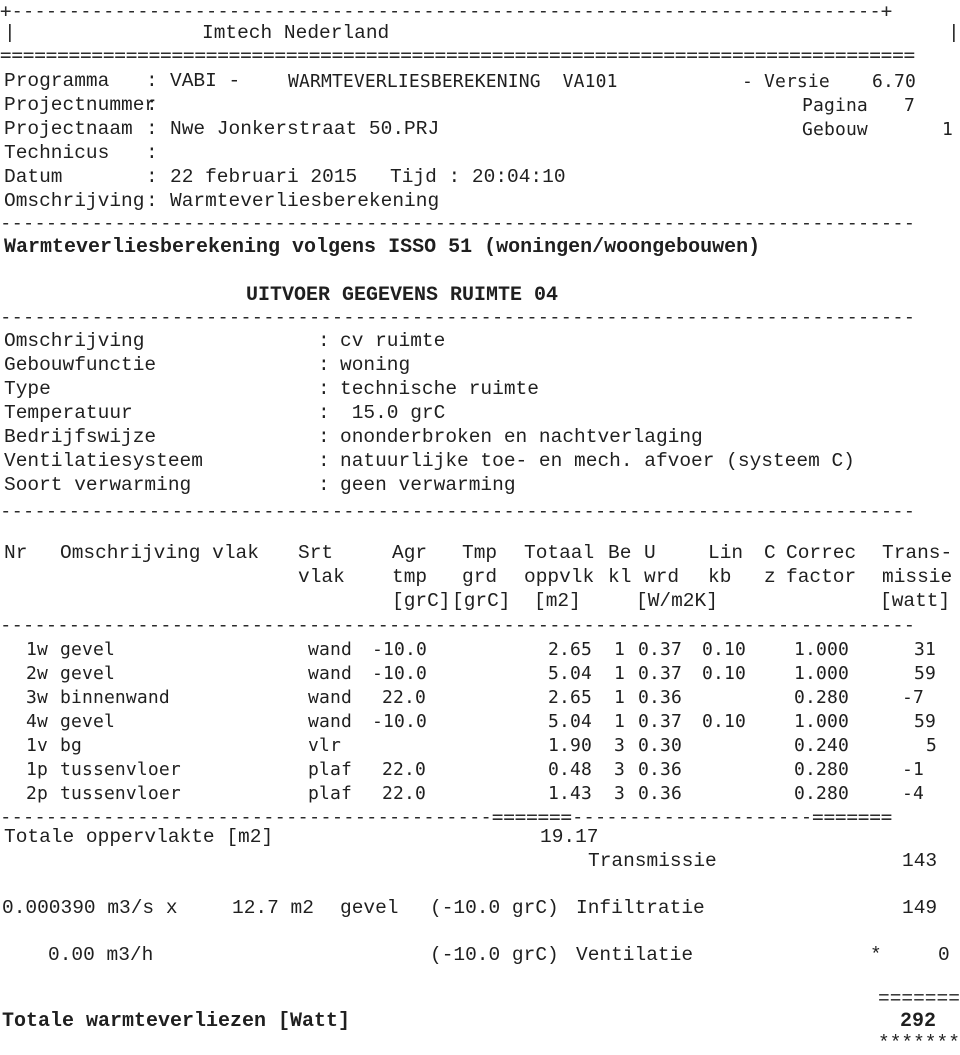 Image resolution: width=960 pixels, height=1055 pixels. I want to click on th-tmp: Tmp, so click(480, 553).